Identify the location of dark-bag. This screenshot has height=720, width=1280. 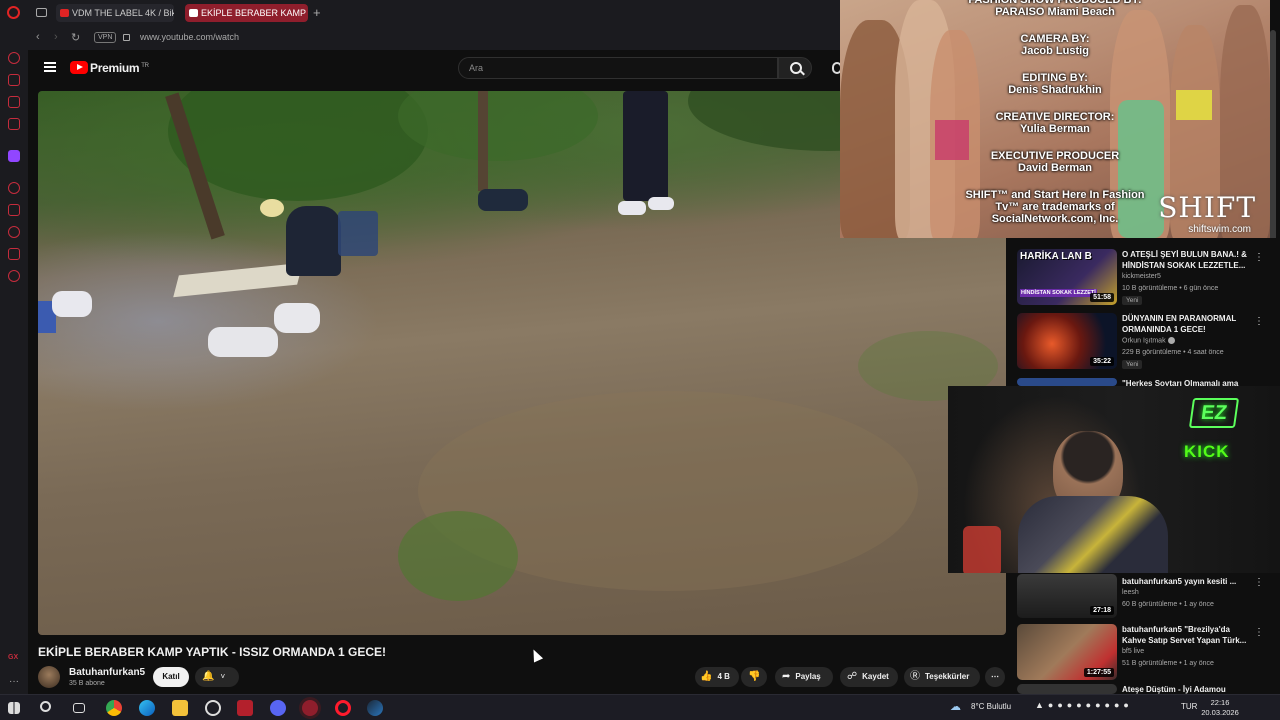
(503, 200).